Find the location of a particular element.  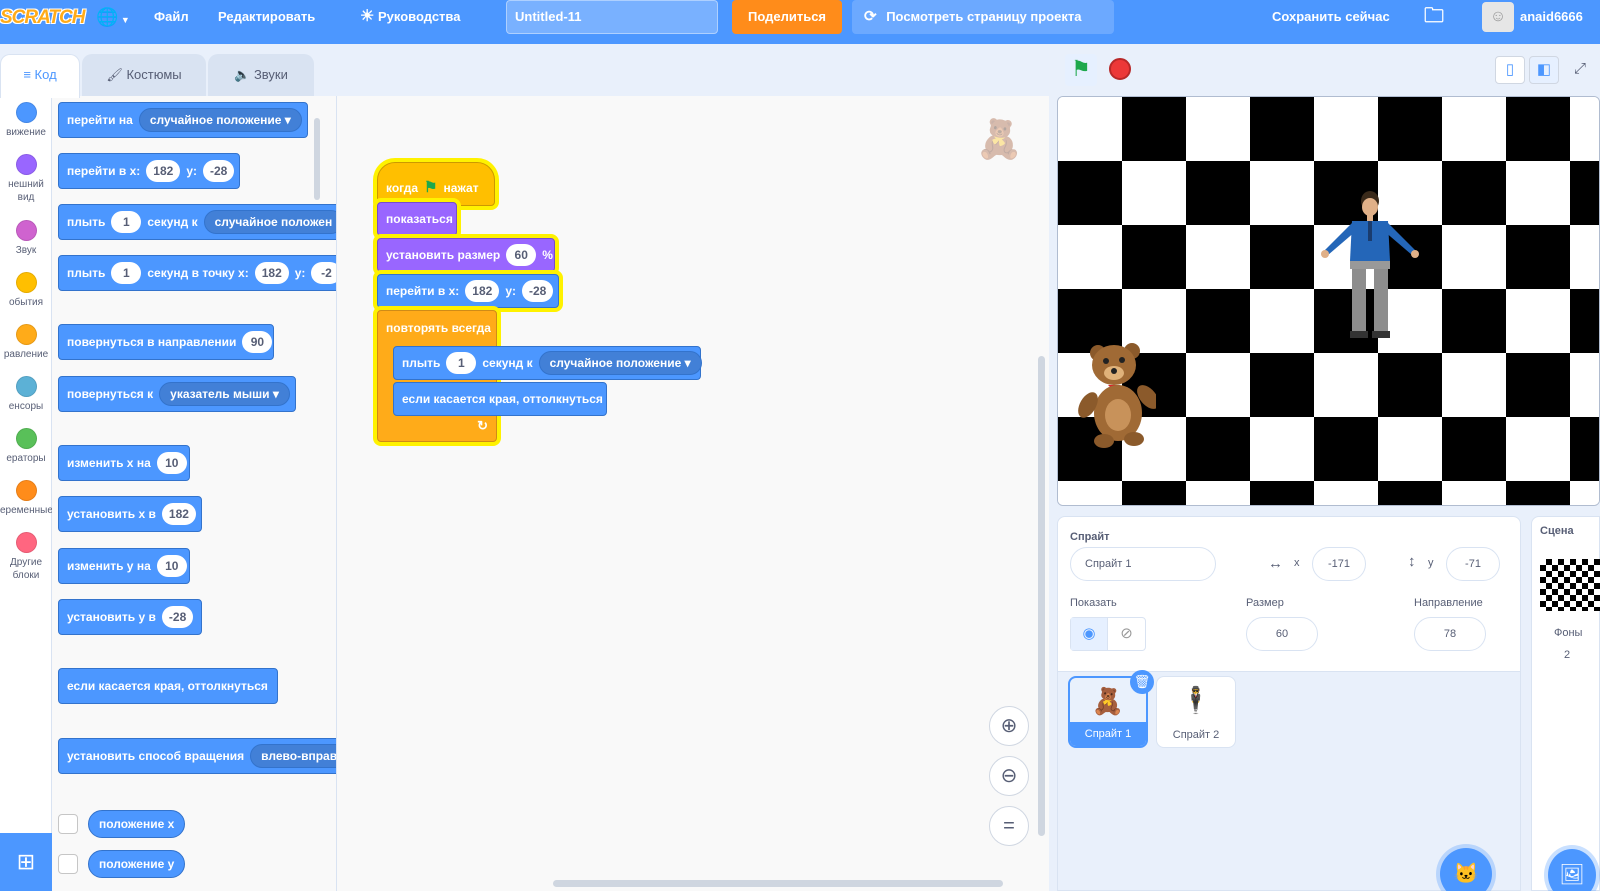

block-gotoxy: перейти в x: 182 y: -28 is located at coordinates (149, 171).